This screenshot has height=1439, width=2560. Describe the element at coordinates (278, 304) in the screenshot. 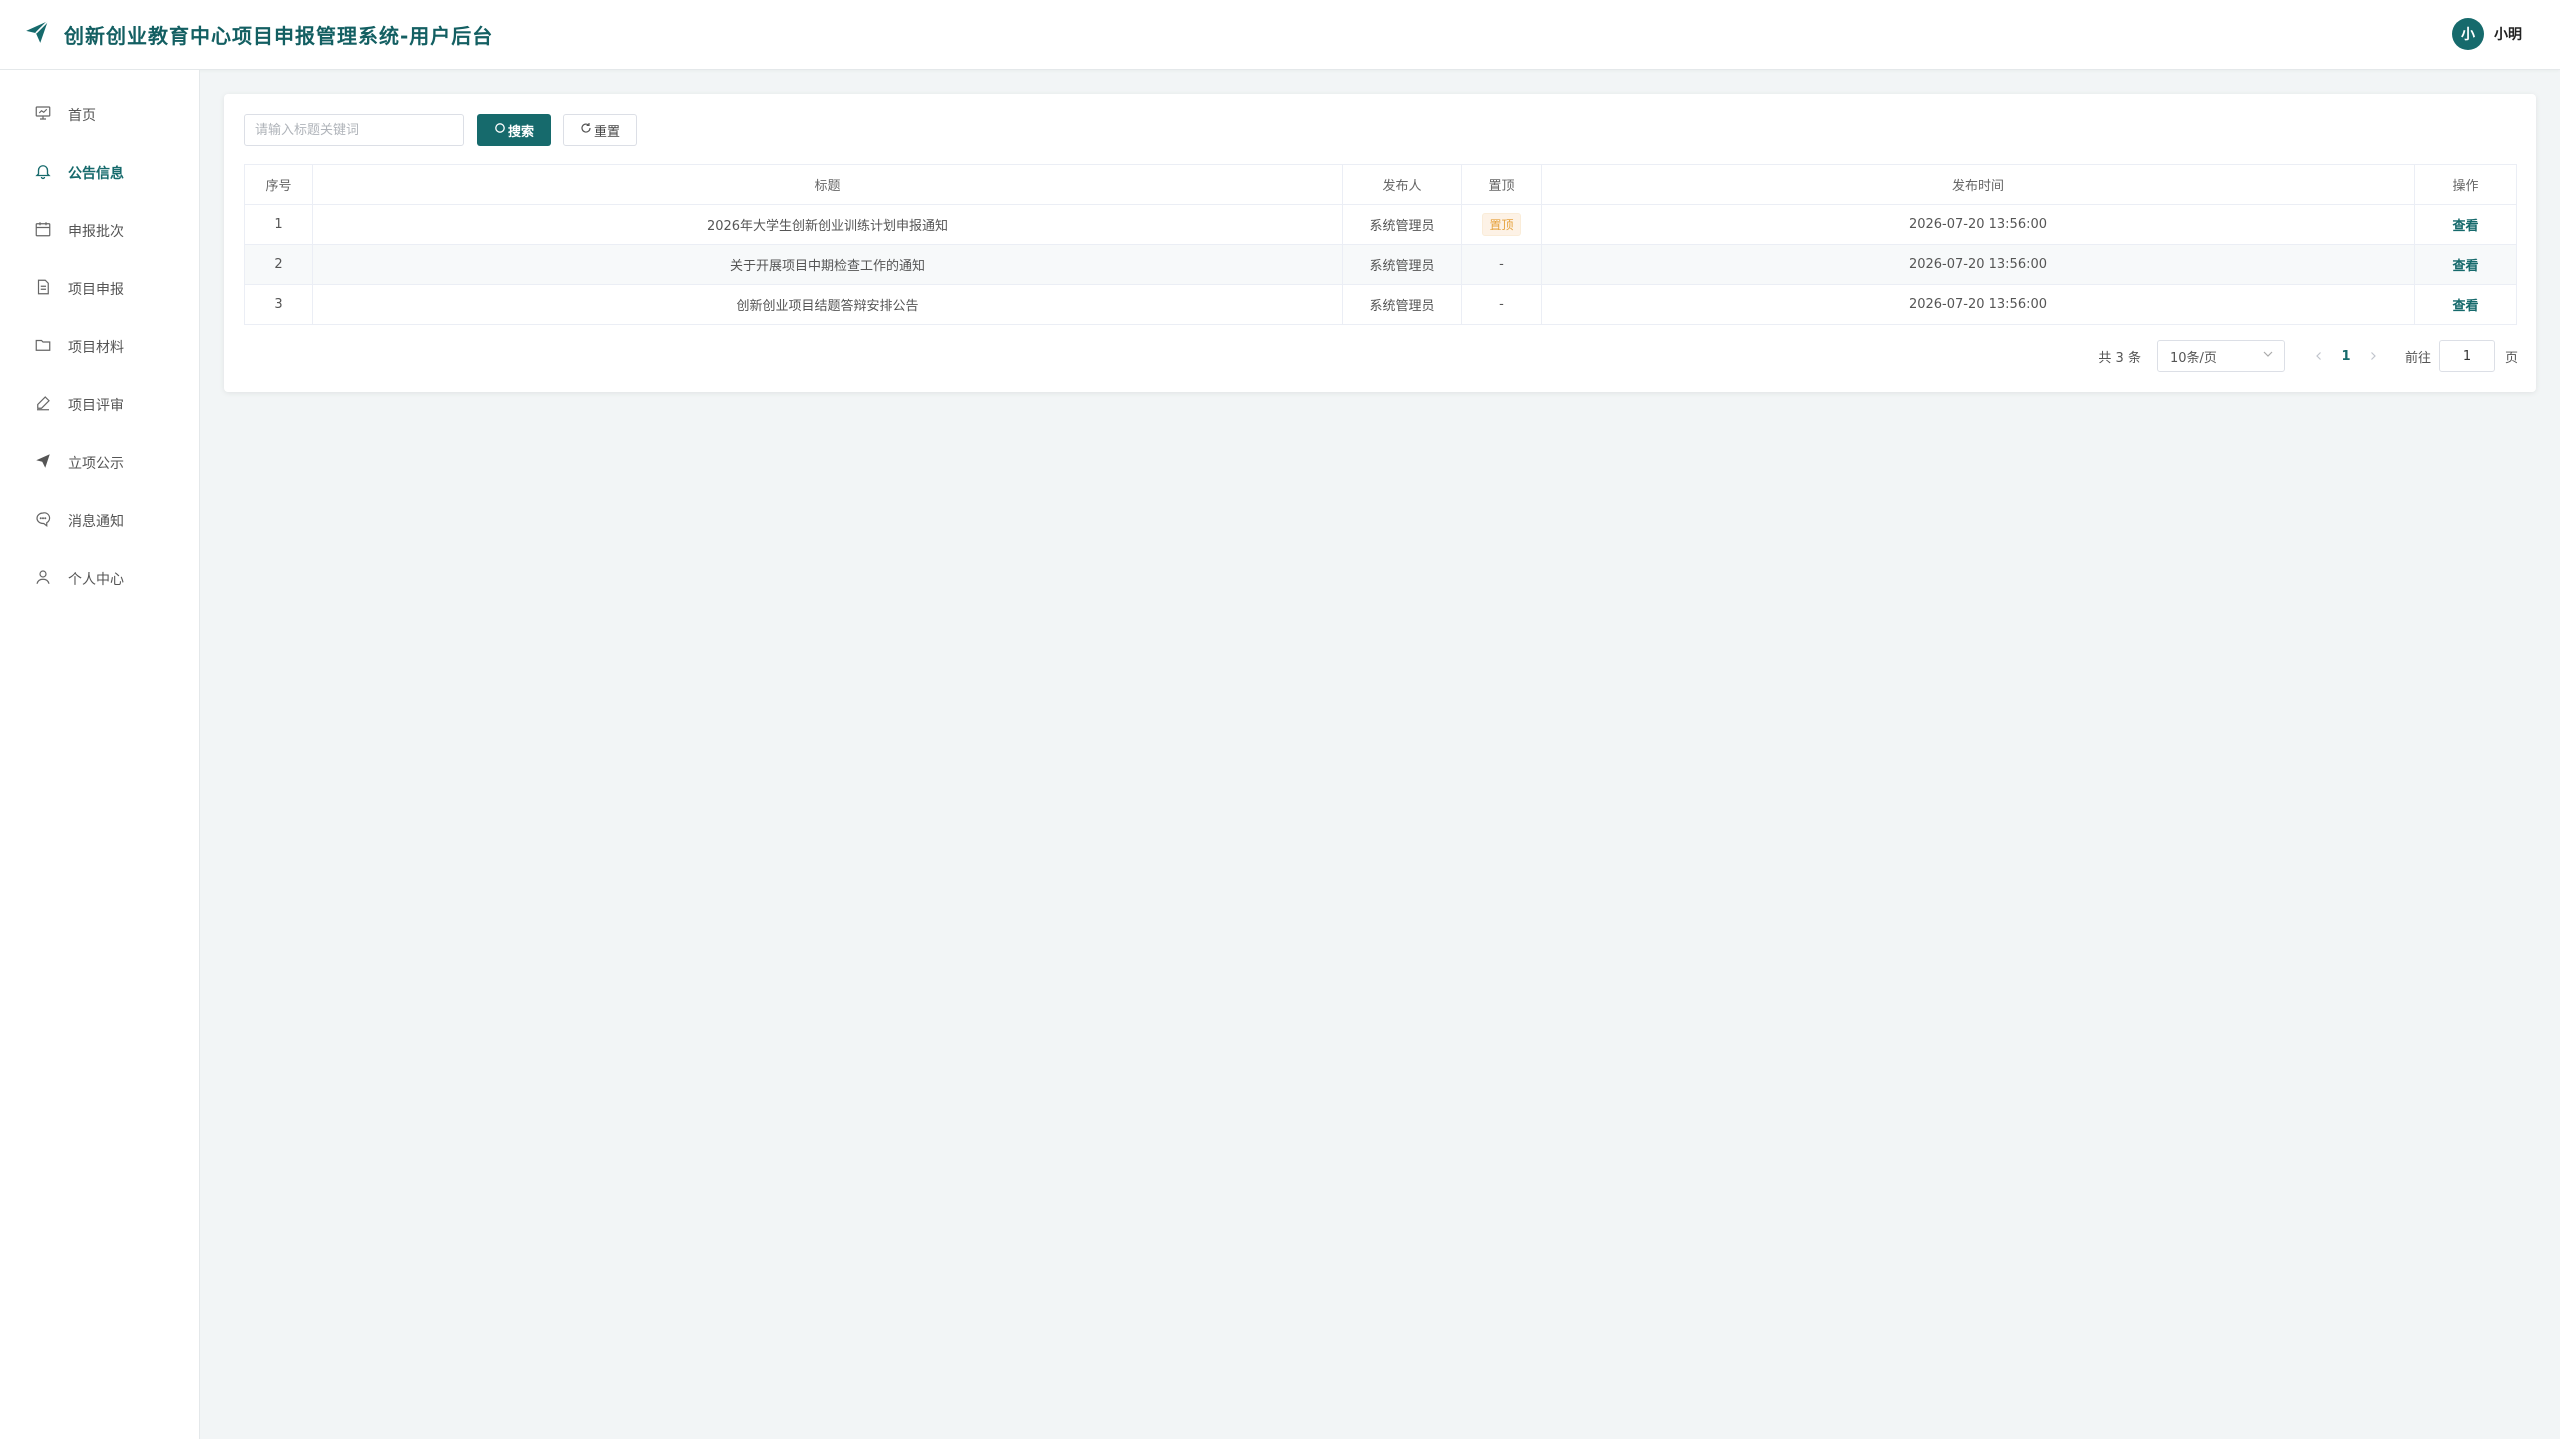

I see `cell-no: 3` at that location.